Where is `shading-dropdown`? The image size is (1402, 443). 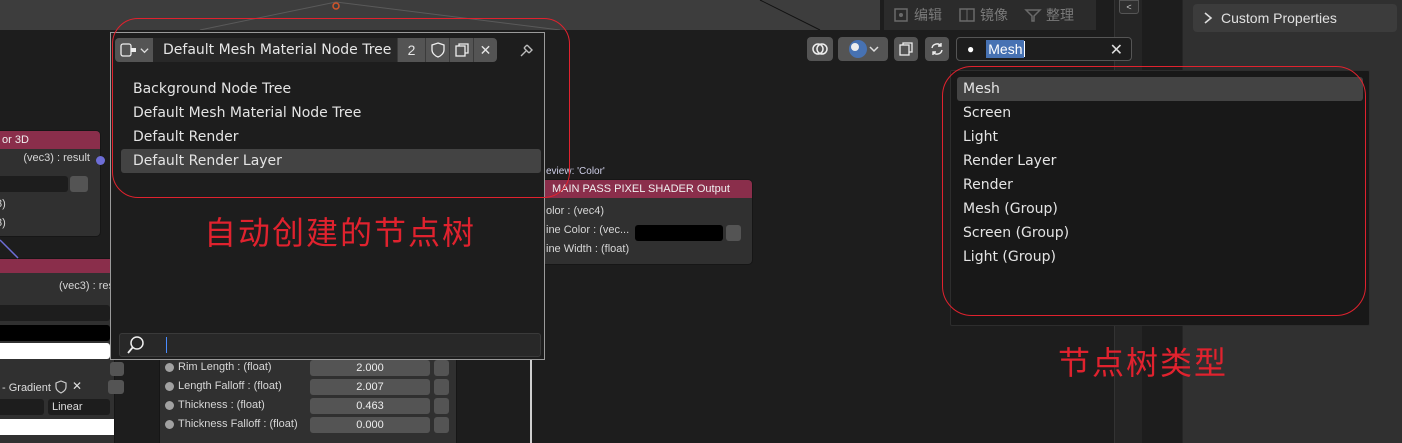 shading-dropdown is located at coordinates (863, 49).